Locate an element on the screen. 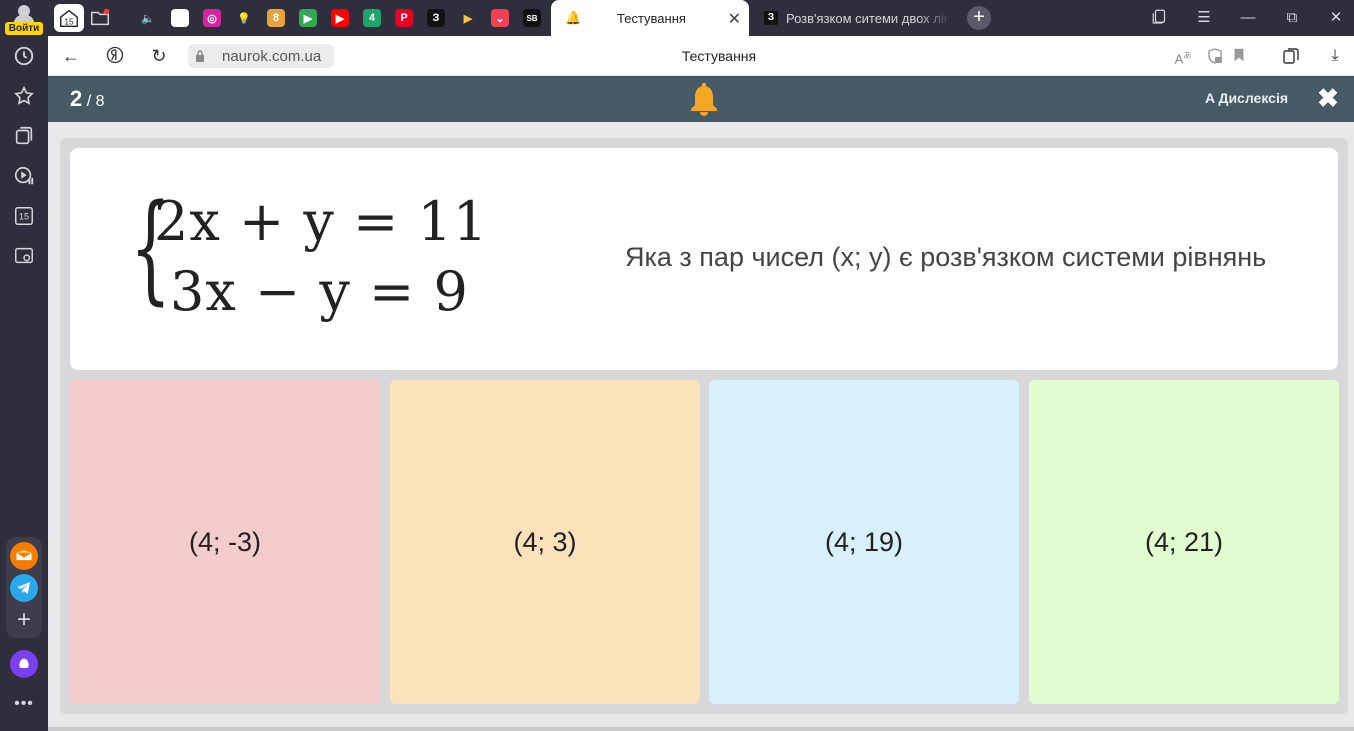 The width and height of the screenshot is (1354, 731). answer-label: (4; 3) is located at coordinates (545, 541).